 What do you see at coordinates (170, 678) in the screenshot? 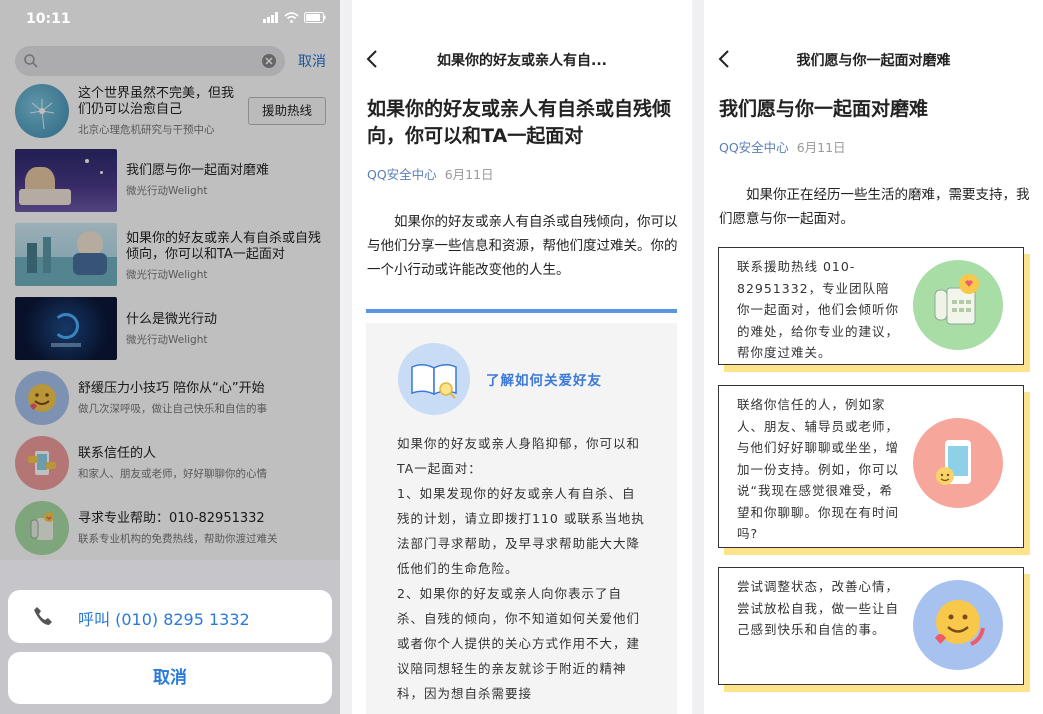
I see `sheet-cancel-button: 取消` at bounding box center [170, 678].